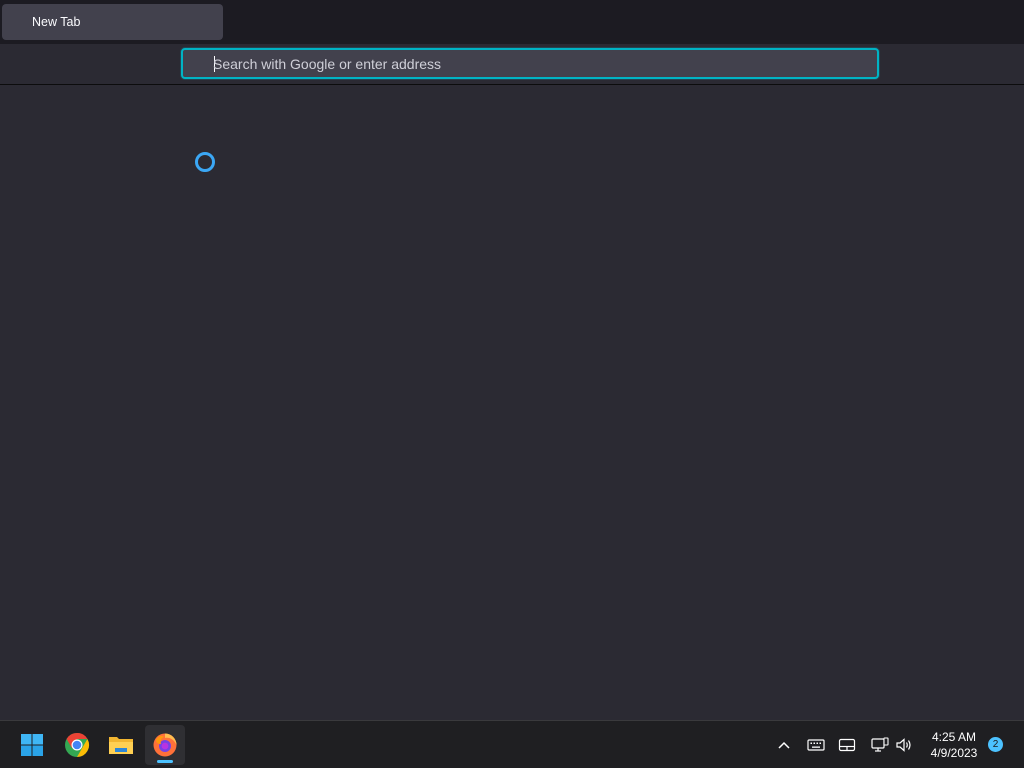  I want to click on active-app-indicator, so click(165, 761).